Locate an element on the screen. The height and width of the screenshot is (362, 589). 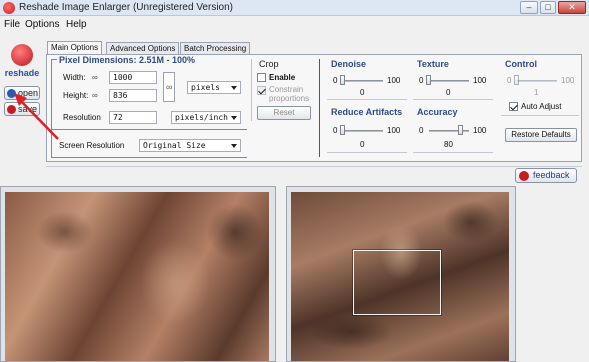
control-slider-track is located at coordinates (537, 81).